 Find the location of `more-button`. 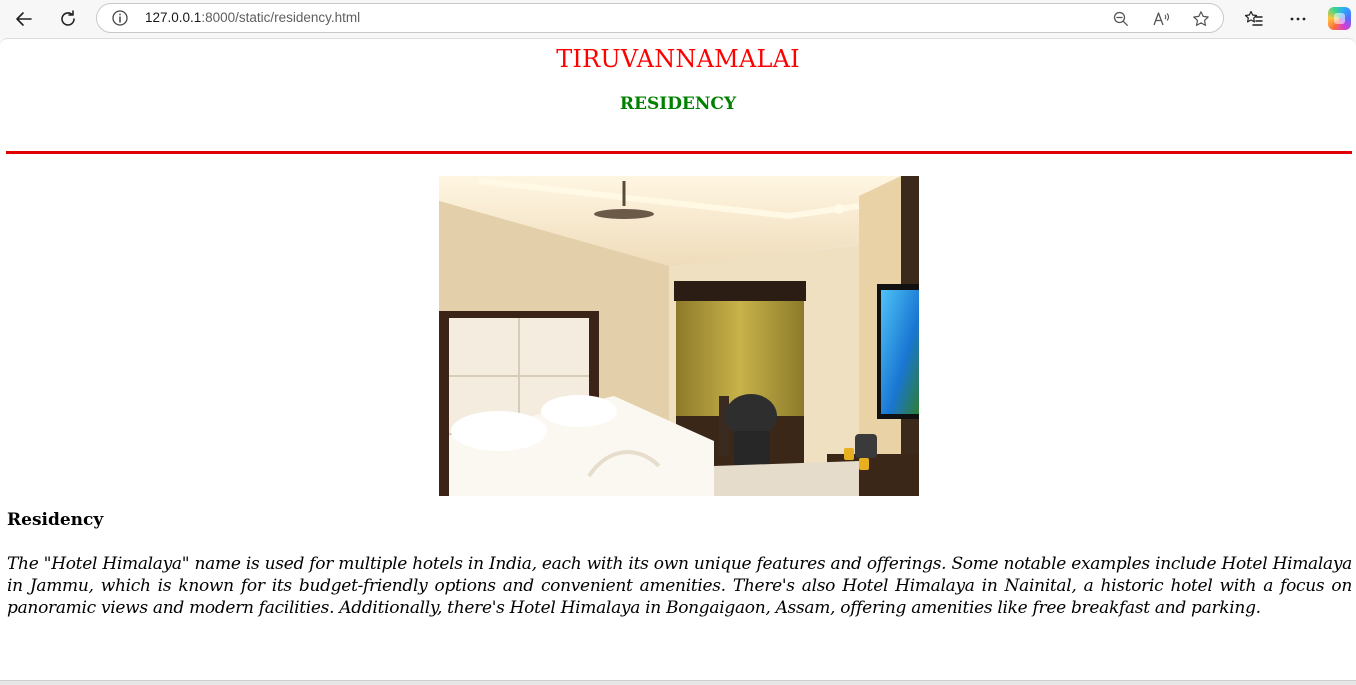

more-button is located at coordinates (1298, 19).